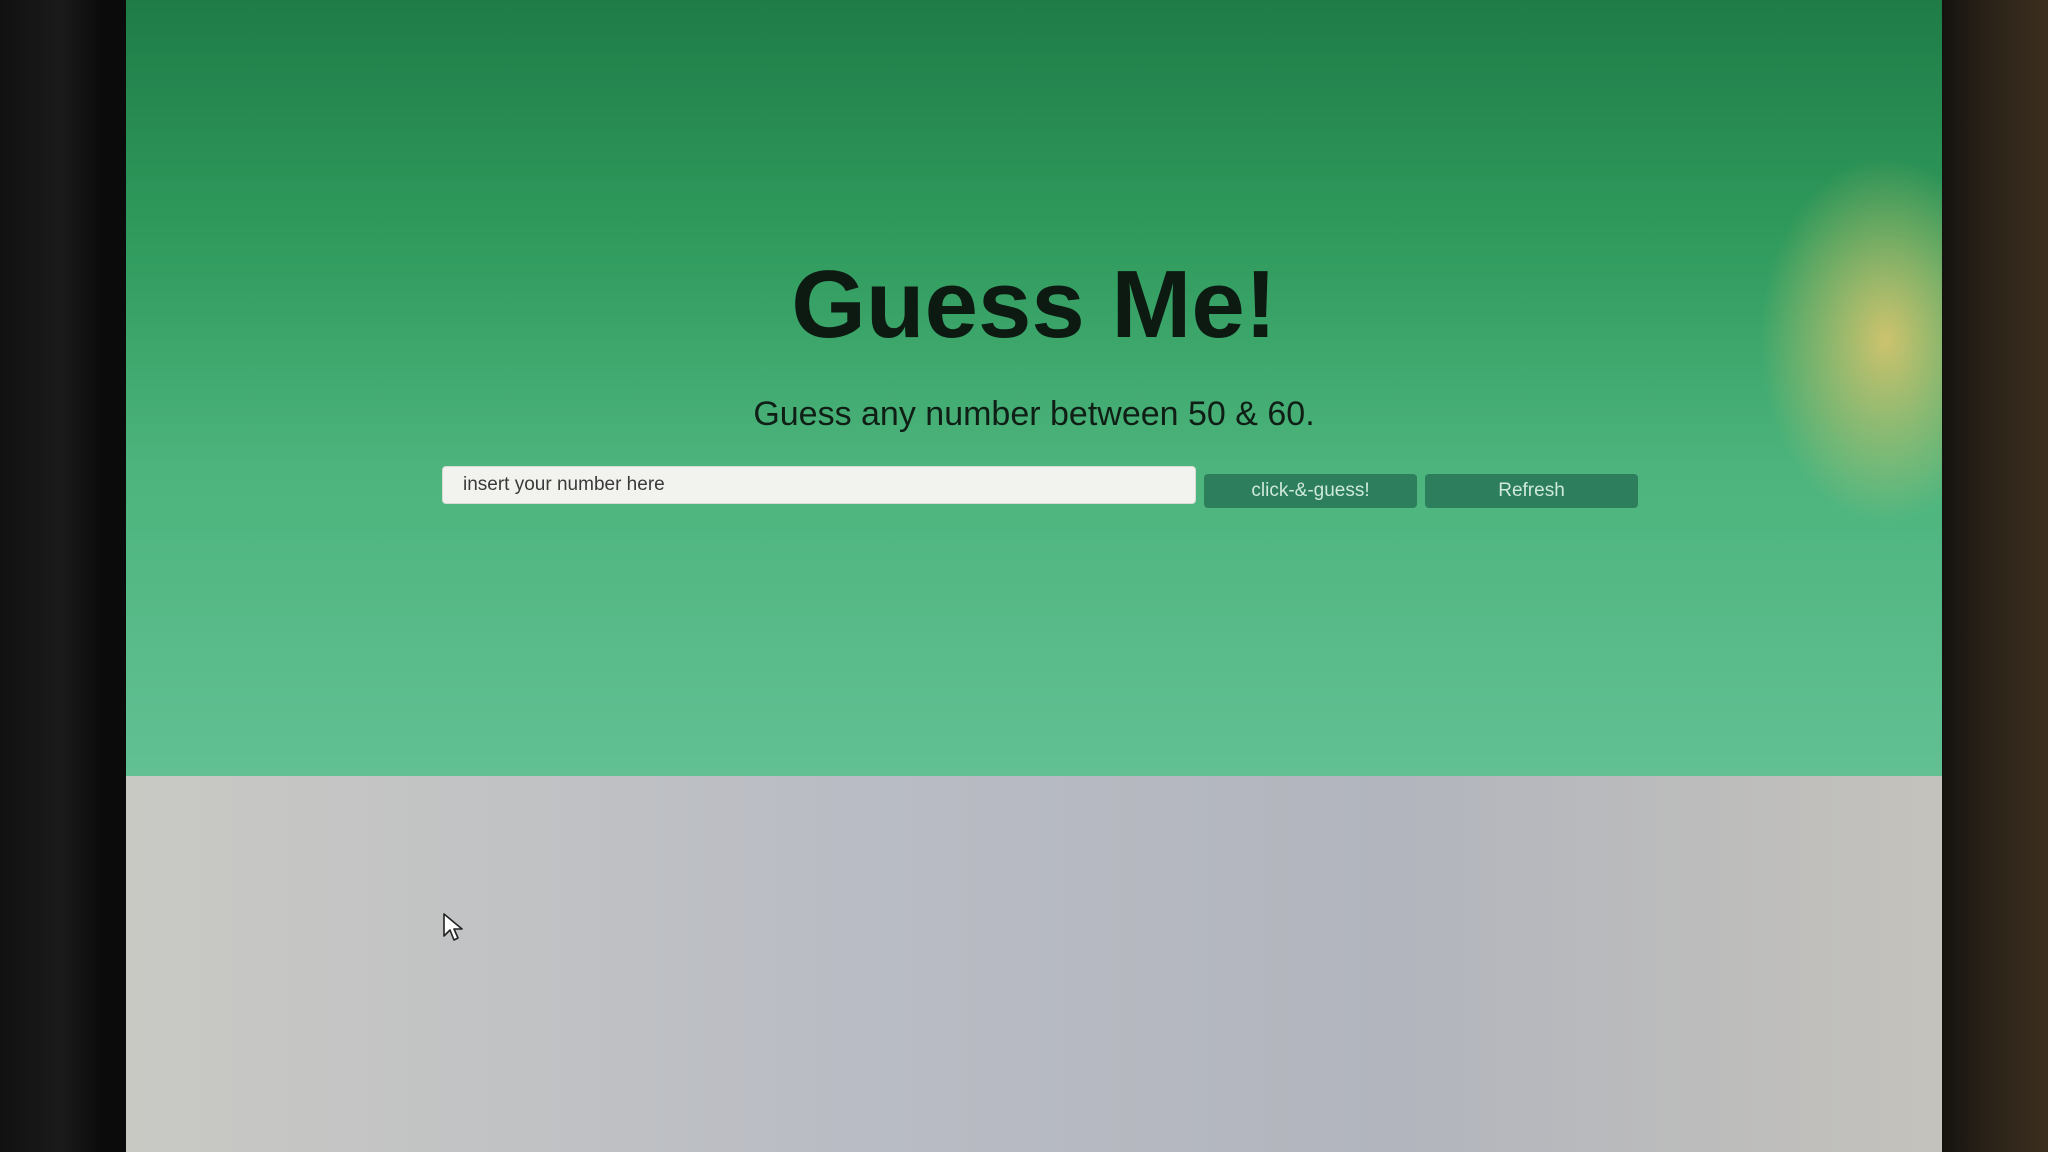 This screenshot has height=1152, width=2048. Describe the element at coordinates (453, 927) in the screenshot. I see `mouse-pointer-icon` at that location.